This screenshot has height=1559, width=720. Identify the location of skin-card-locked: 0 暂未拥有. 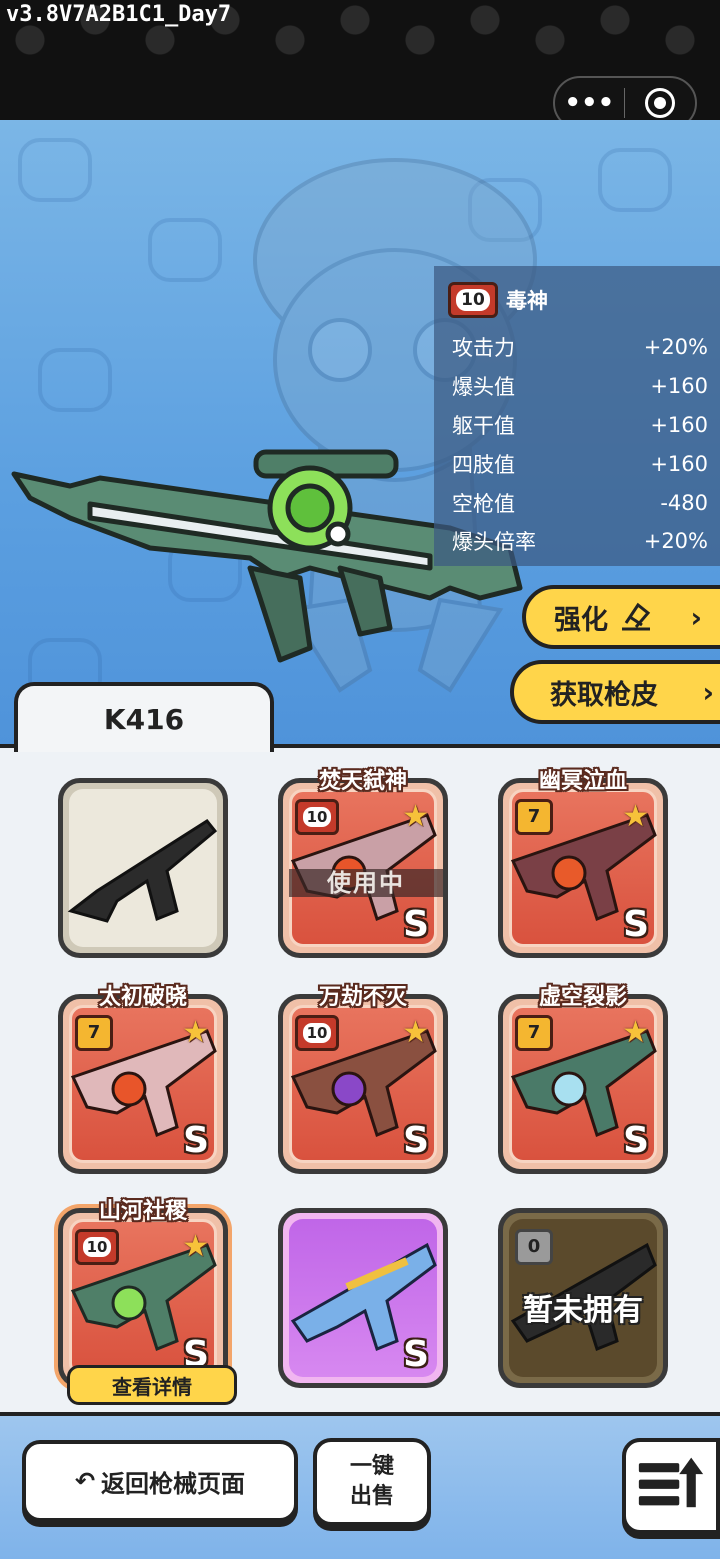
(583, 1298).